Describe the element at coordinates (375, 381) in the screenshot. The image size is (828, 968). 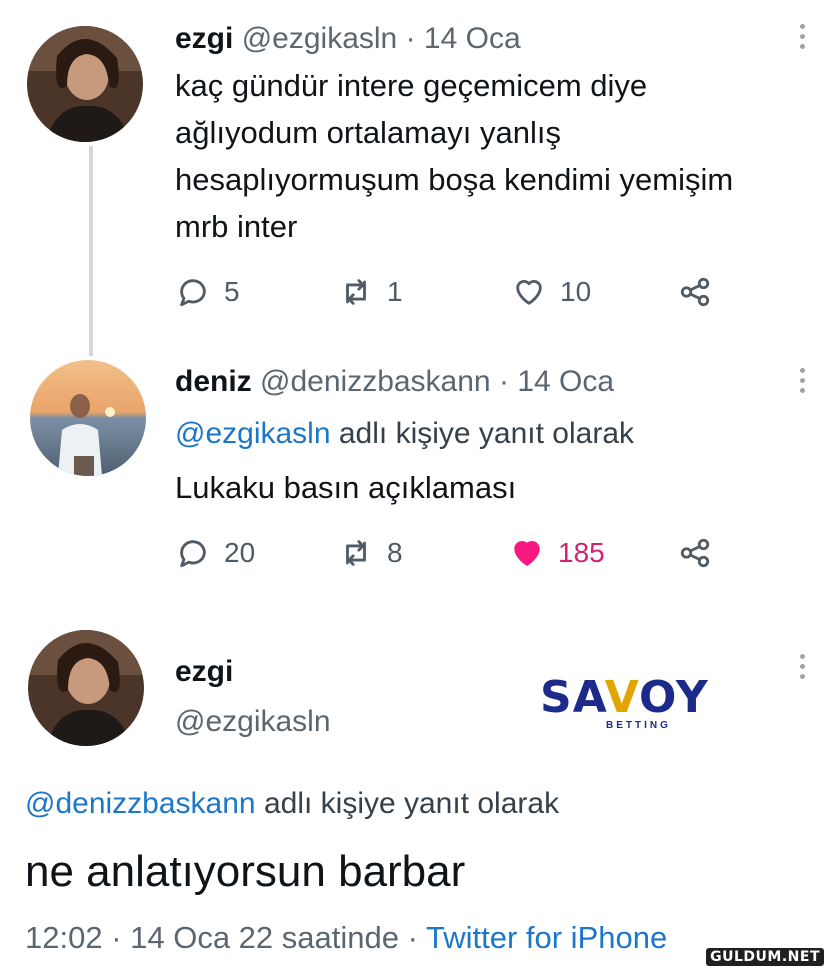
I see `user-handle: @denizzbaskann` at that location.